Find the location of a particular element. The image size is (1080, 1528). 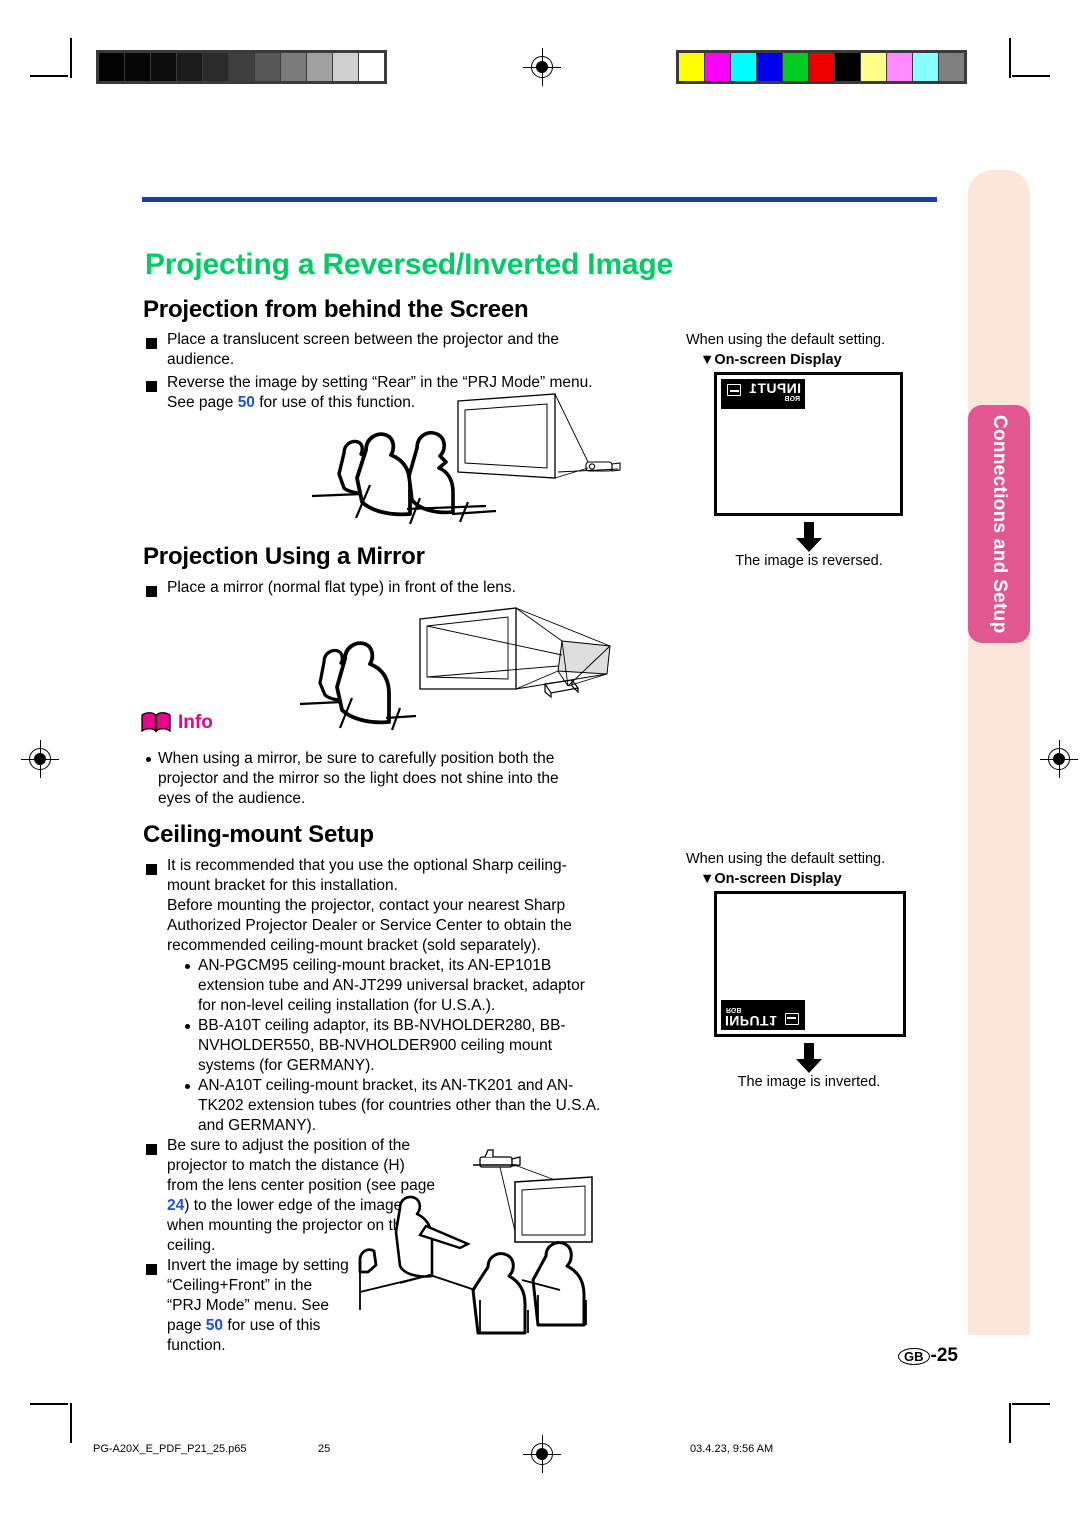

osd-1-badge: INPUT1 RGB is located at coordinates (763, 394).